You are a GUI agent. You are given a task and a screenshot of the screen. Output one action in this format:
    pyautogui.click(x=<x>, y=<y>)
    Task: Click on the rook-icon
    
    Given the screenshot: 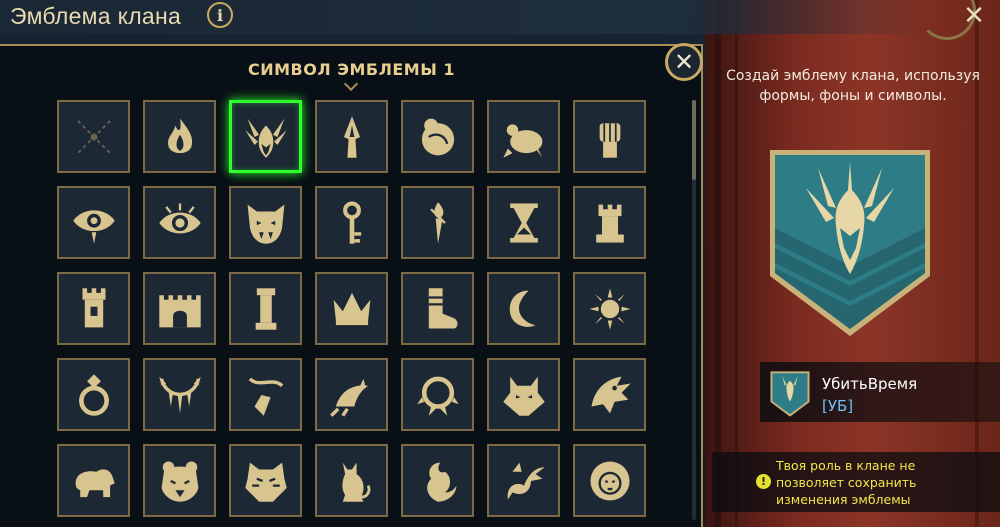 What is the action you would take?
    pyautogui.click(x=609, y=223)
    